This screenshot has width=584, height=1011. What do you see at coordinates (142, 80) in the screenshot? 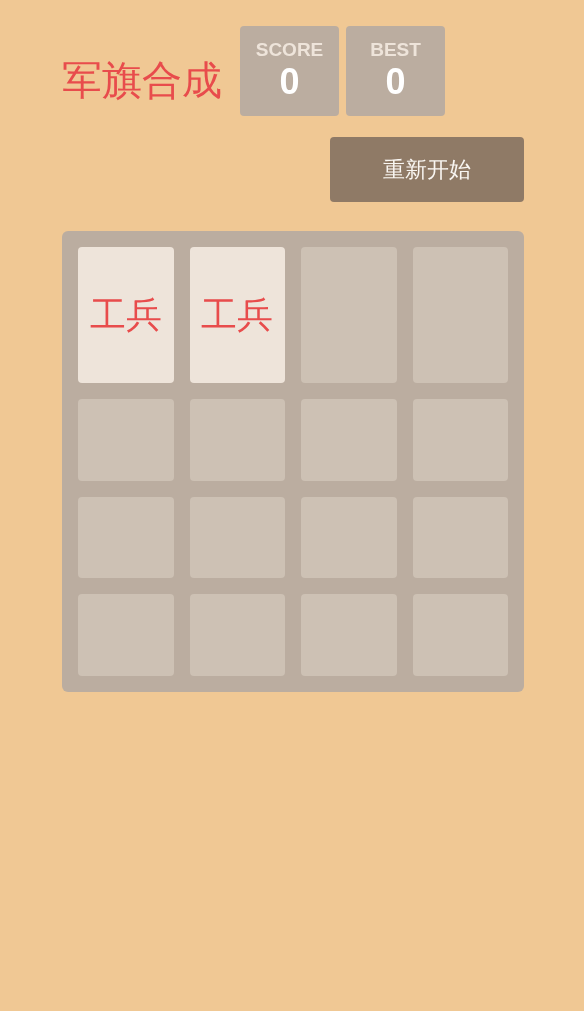
I see `game-title: 军旗合成` at bounding box center [142, 80].